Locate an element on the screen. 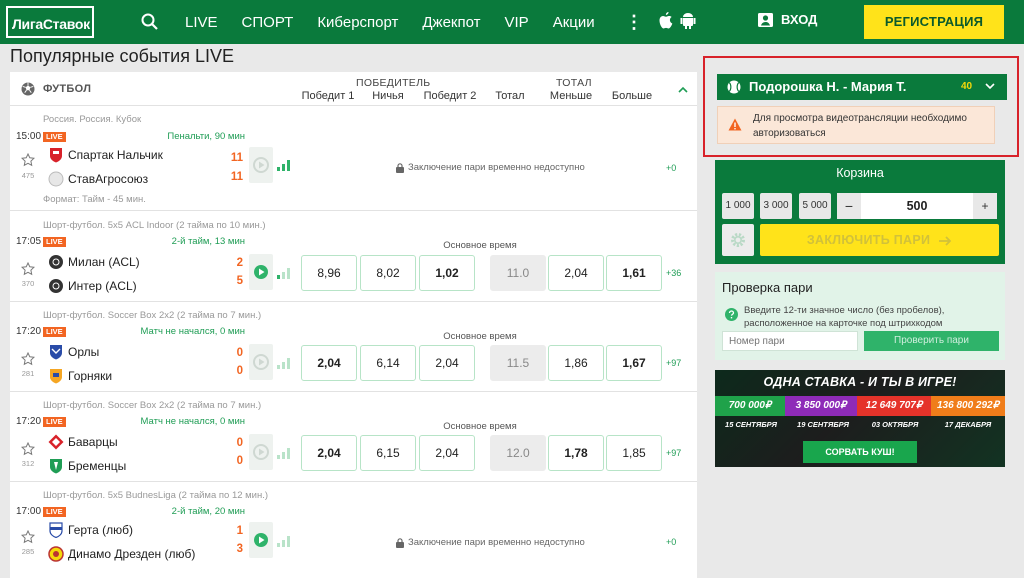 The height and width of the screenshot is (578, 1024). page-title: Популярные события LIVE is located at coordinates (122, 56).